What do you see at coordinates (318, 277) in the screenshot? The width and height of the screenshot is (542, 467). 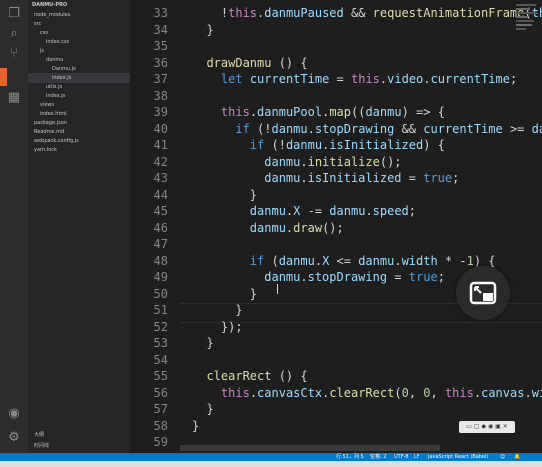 I see `code-line: danmu.stopDrawing = true;` at bounding box center [318, 277].